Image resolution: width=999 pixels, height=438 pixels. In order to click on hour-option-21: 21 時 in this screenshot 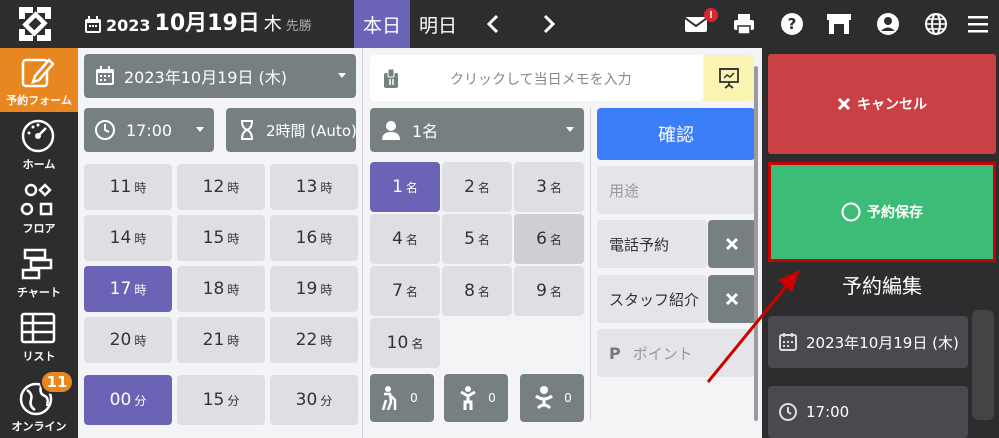, I will do `click(221, 340)`.